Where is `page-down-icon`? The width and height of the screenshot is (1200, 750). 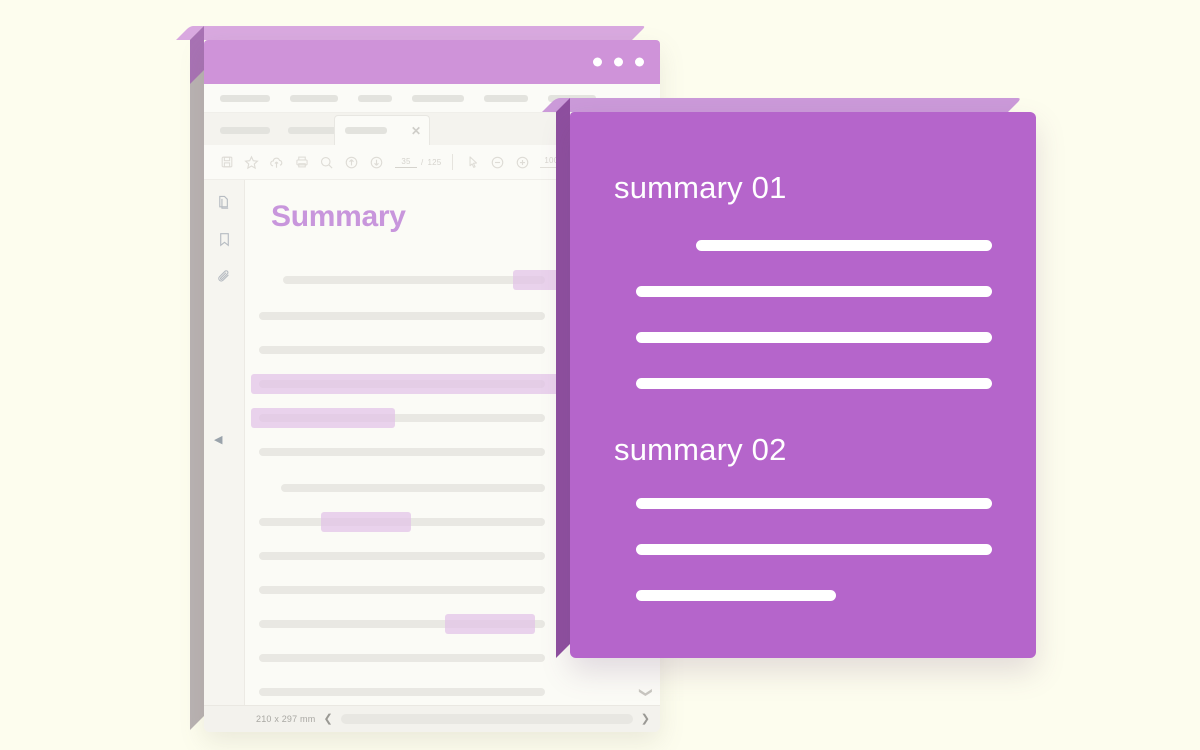 page-down-icon is located at coordinates (376, 162).